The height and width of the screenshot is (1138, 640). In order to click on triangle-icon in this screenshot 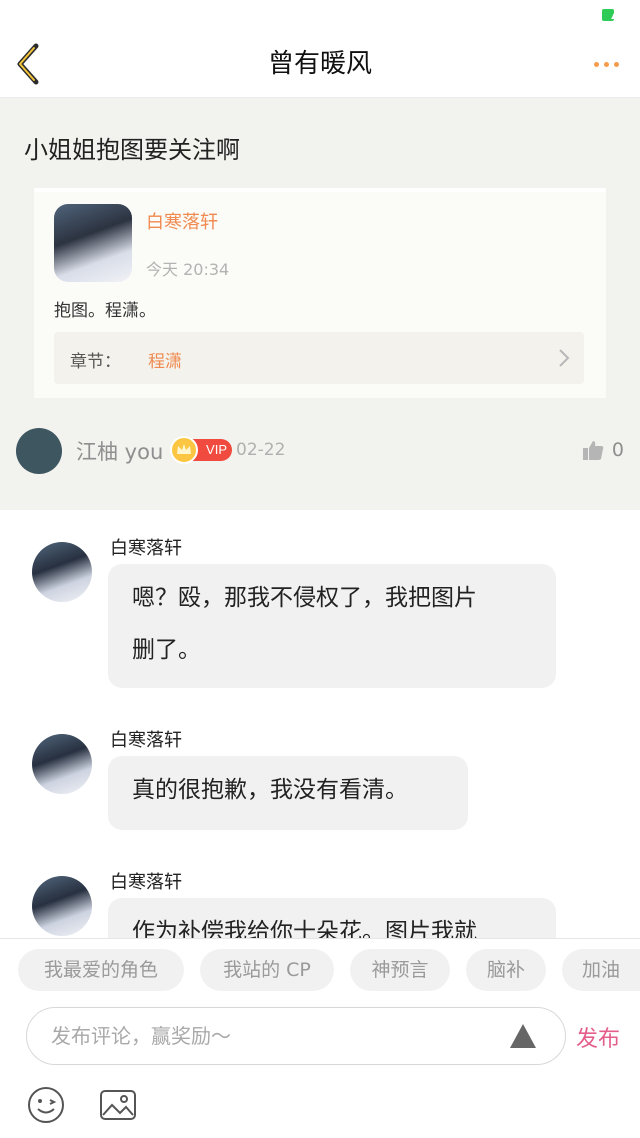, I will do `click(523, 1036)`.